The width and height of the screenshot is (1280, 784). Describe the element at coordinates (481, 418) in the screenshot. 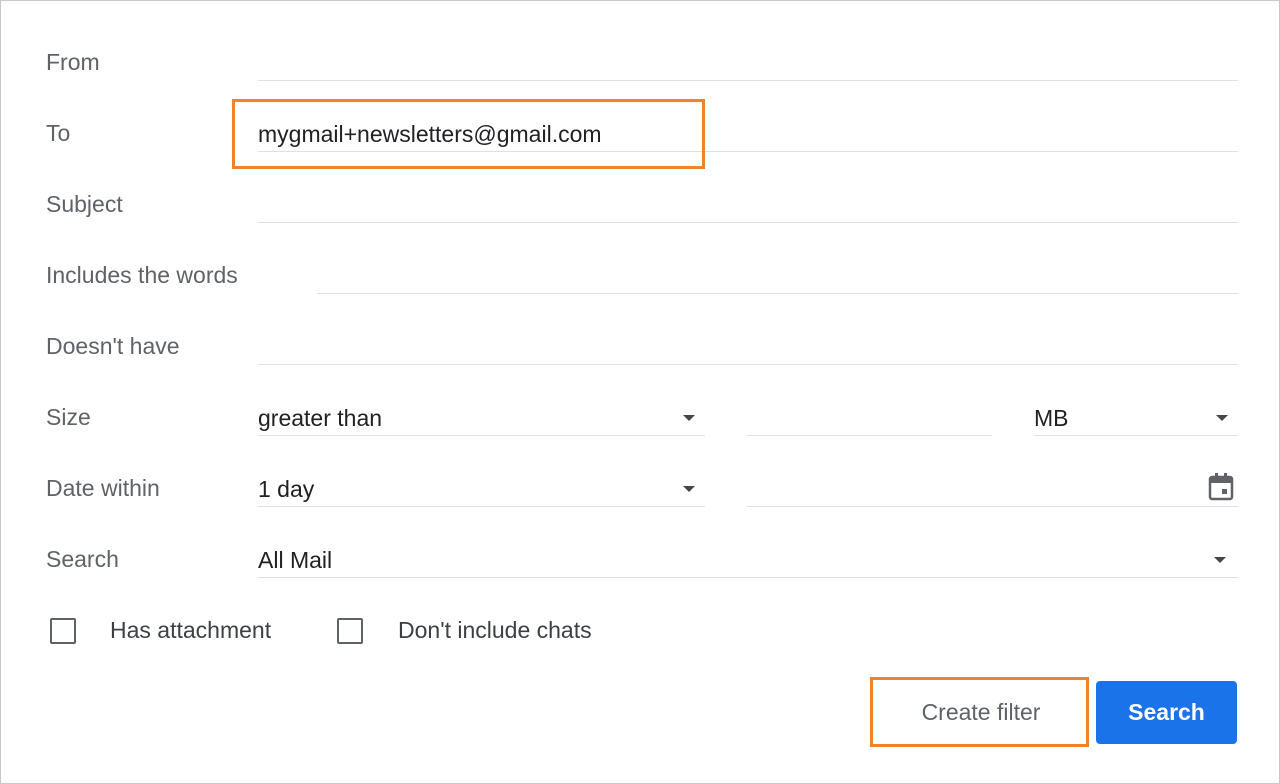

I see `size-comparator-select: greater than` at that location.